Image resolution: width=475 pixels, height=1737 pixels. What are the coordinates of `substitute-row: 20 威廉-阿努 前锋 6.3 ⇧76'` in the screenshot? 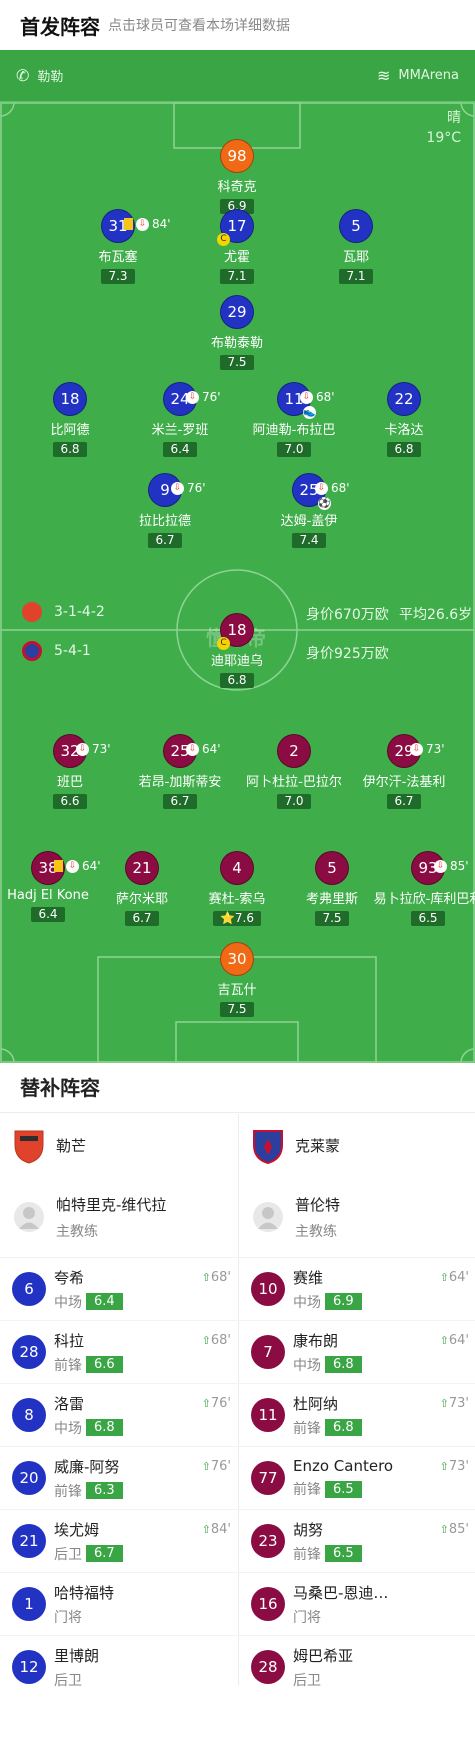 It's located at (118, 1477).